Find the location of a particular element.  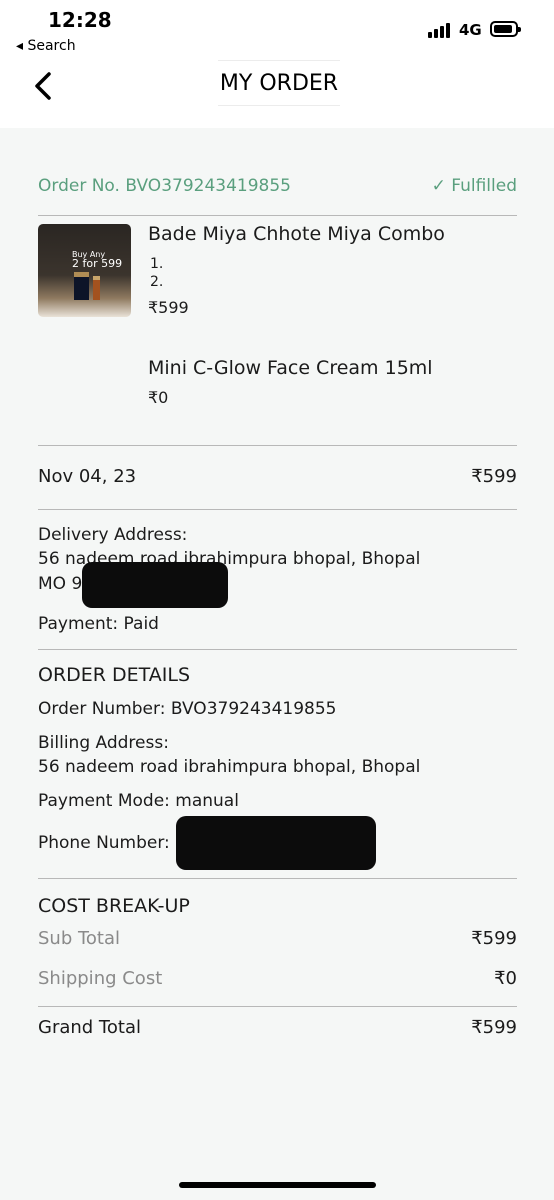

product-sub-item: 1. is located at coordinates (157, 264).